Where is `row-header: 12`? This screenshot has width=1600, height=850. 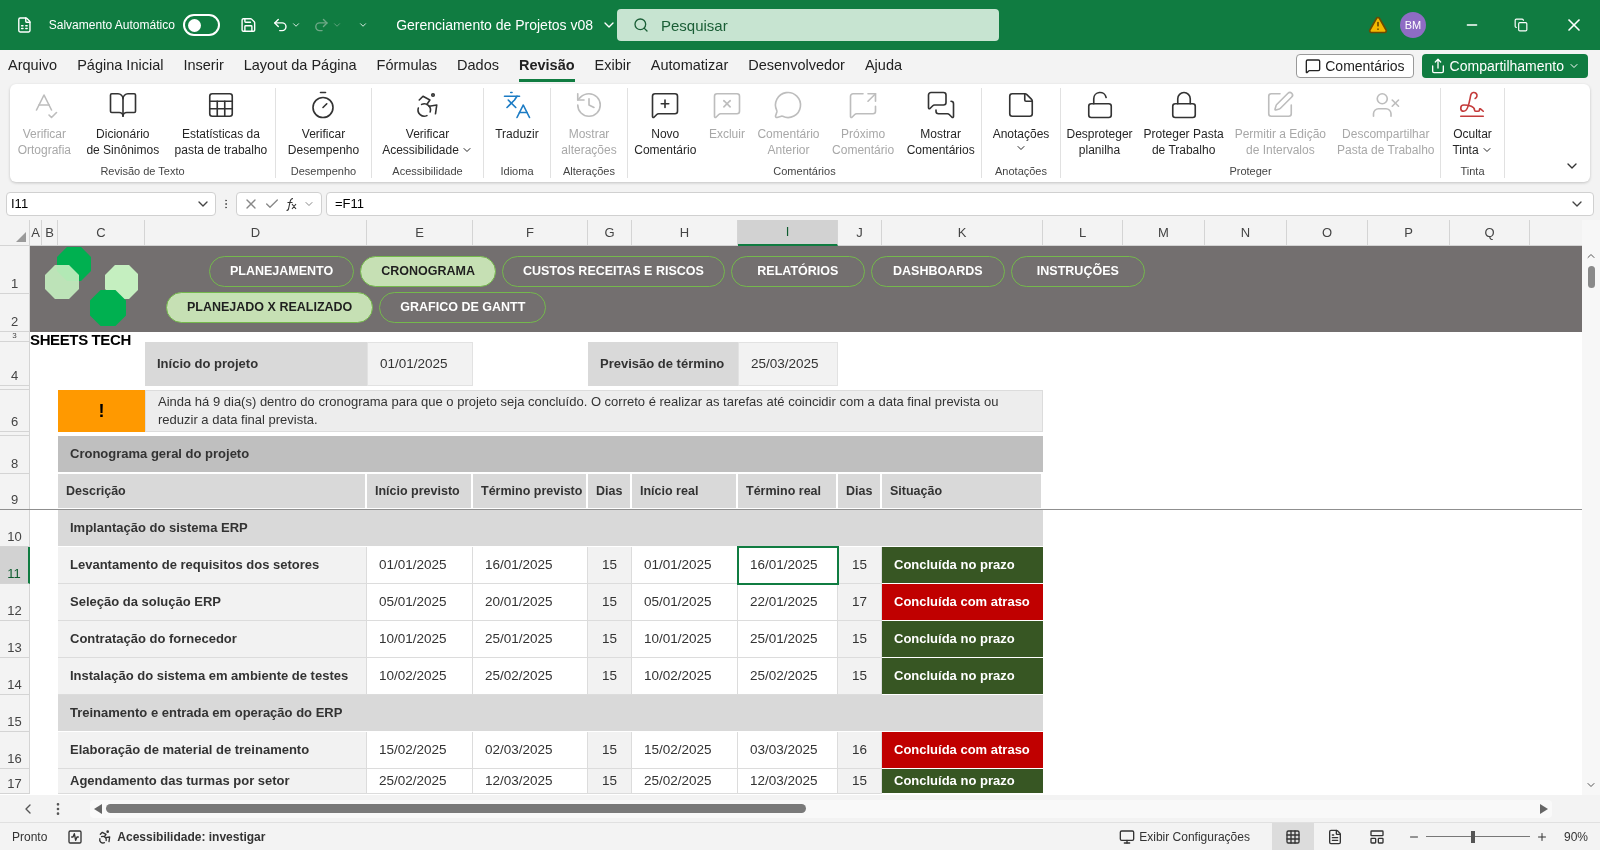
row-header: 12 is located at coordinates (15, 602).